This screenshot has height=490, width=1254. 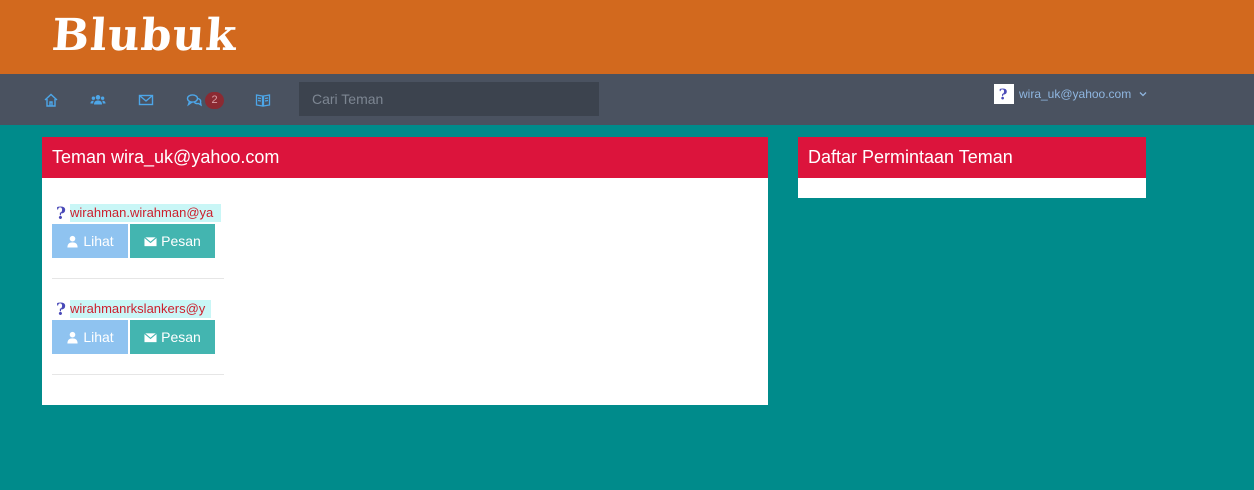 What do you see at coordinates (144, 35) in the screenshot?
I see `site-logo: Blubuk` at bounding box center [144, 35].